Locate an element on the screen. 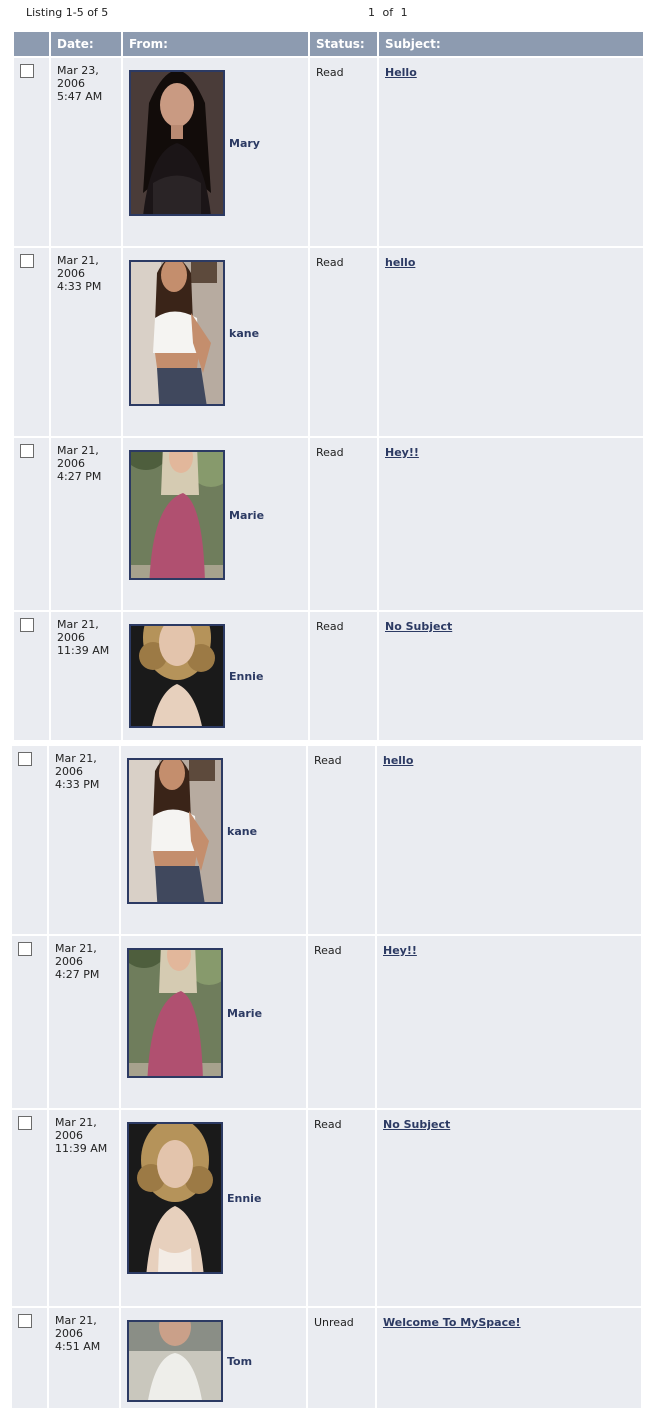 This screenshot has width=648, height=1414. page-of: of is located at coordinates (388, 12).